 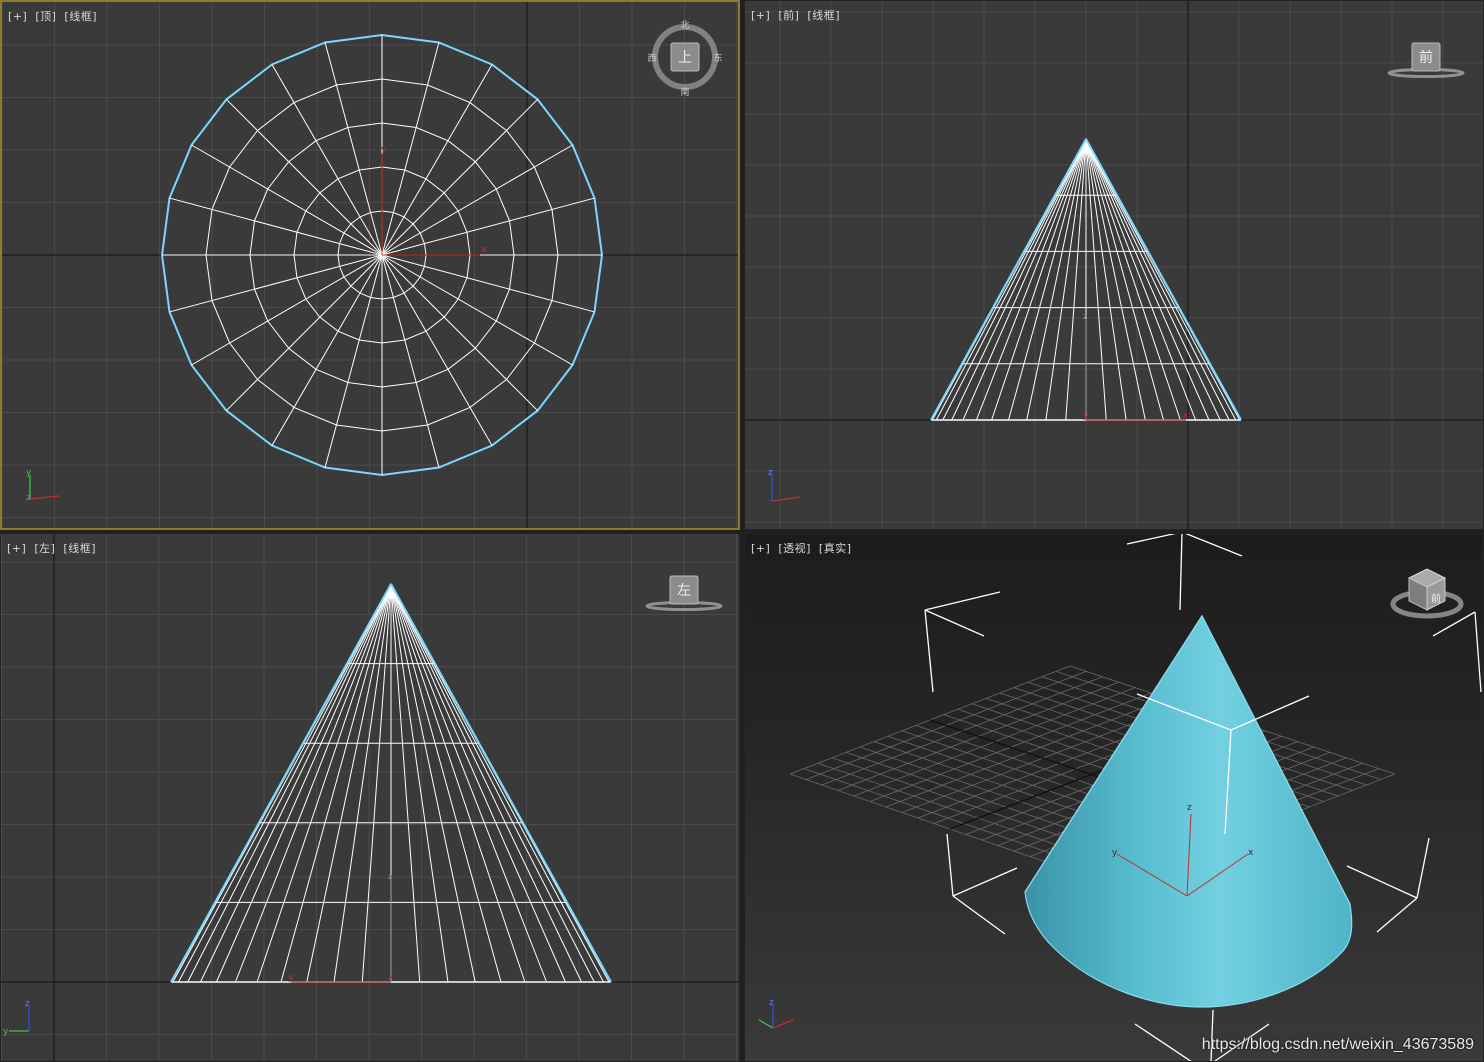 I want to click on viewcube: 左, so click(x=684, y=593).